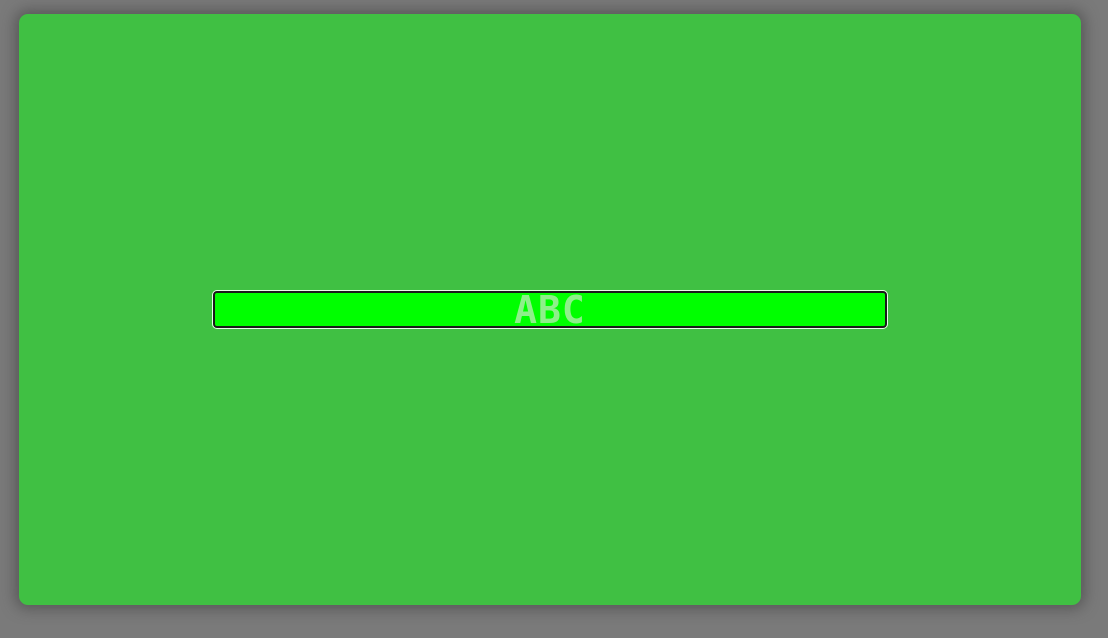 The width and height of the screenshot is (1108, 638). I want to click on text-input-frame, so click(550, 309).